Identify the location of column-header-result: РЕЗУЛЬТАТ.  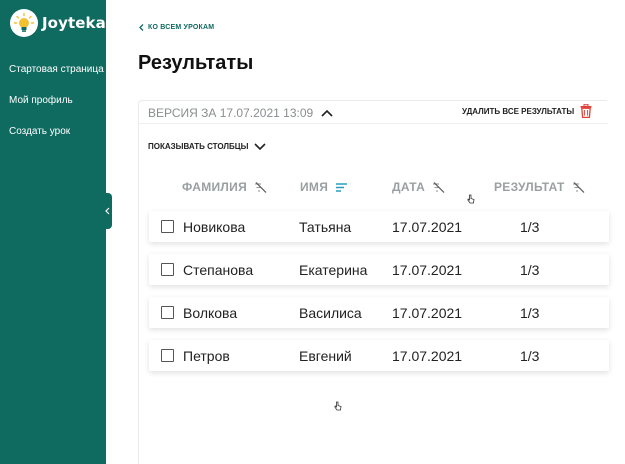
(539, 187).